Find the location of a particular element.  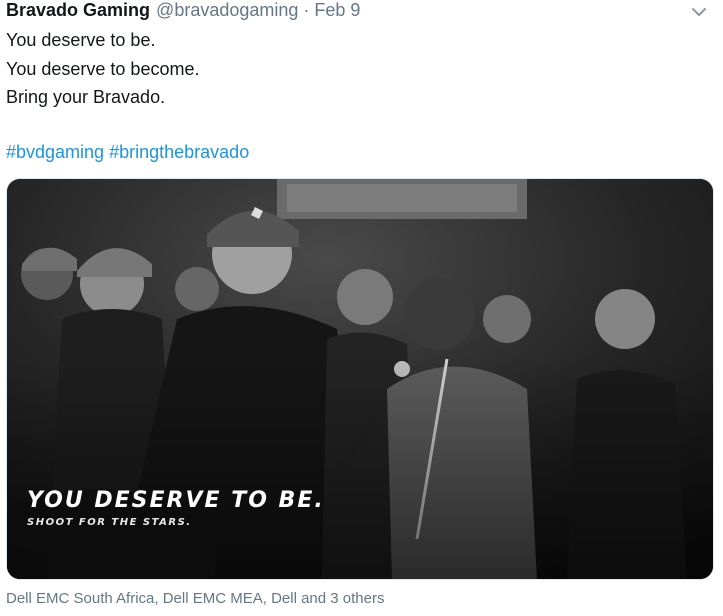

tweet-text-line-1: You deserve to be. is located at coordinates (81, 40).